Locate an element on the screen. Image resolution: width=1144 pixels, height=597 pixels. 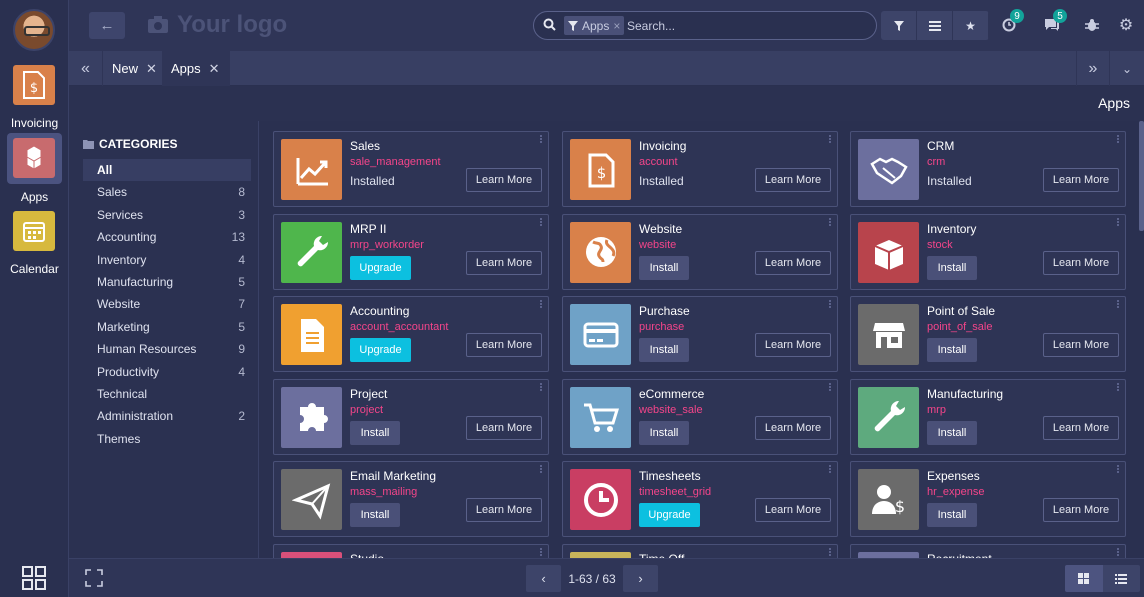
pager-next: › is located at coordinates (640, 578).